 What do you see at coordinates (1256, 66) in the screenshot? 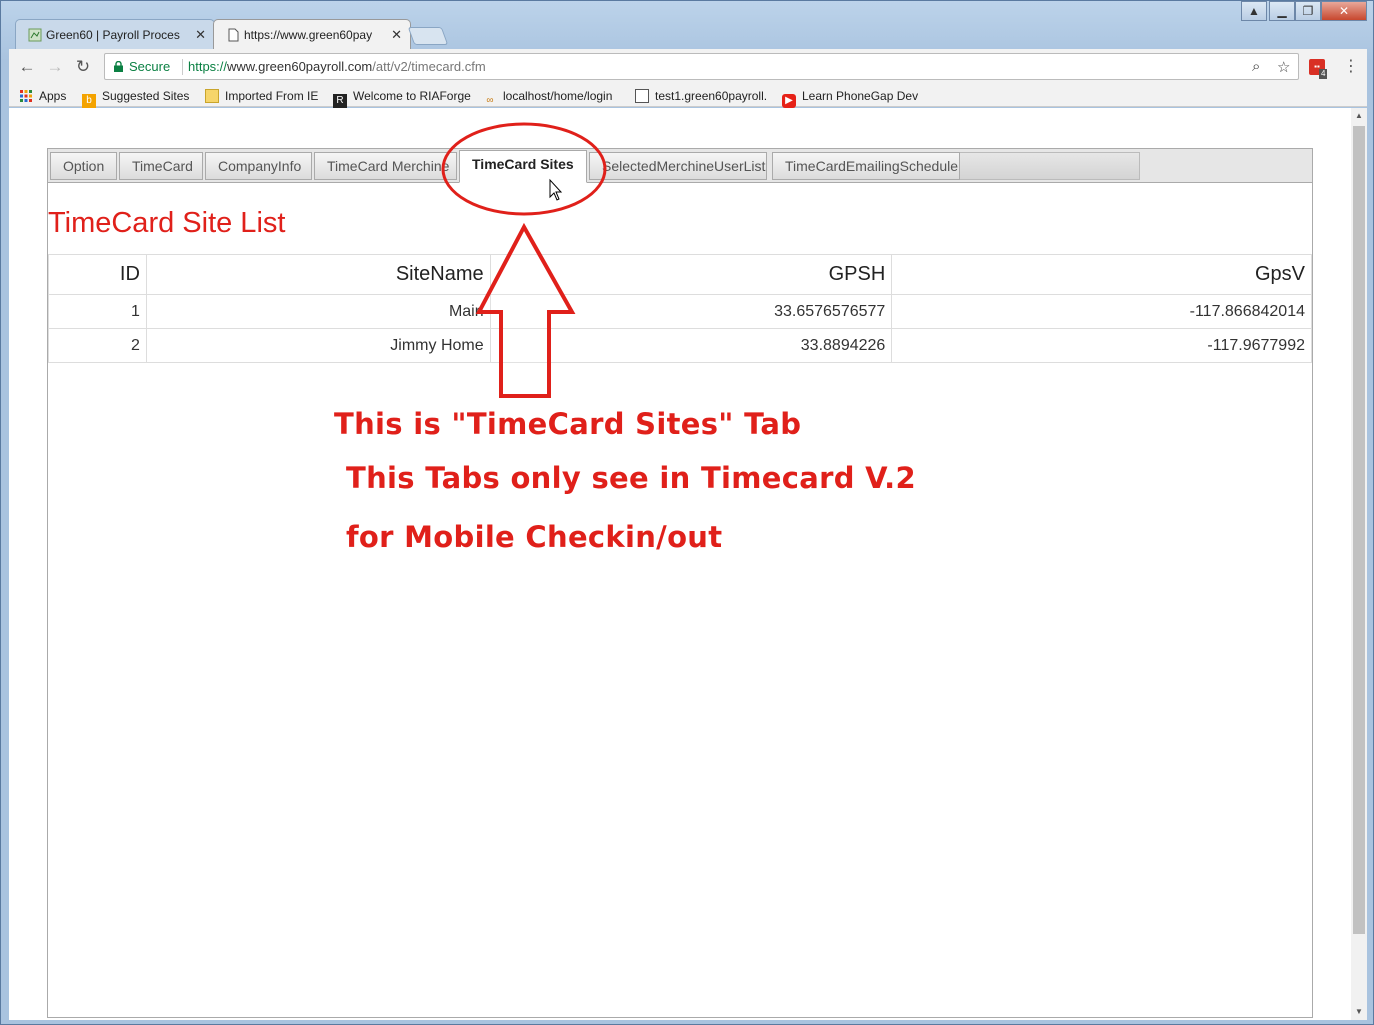
I see `zoom-icon: ⌕` at bounding box center [1256, 66].